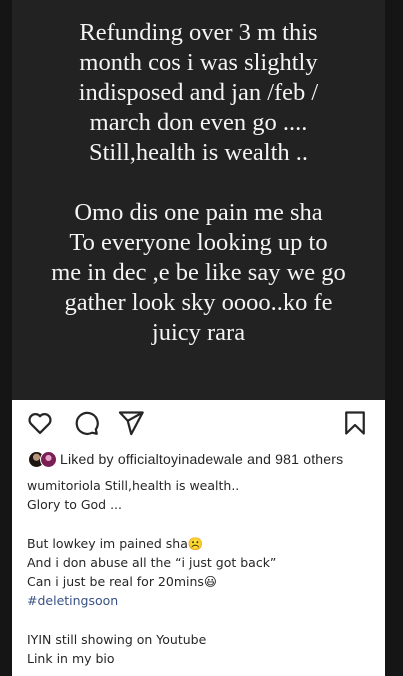  What do you see at coordinates (198, 152) in the screenshot?
I see `story-line: Still,health is wealth ..` at bounding box center [198, 152].